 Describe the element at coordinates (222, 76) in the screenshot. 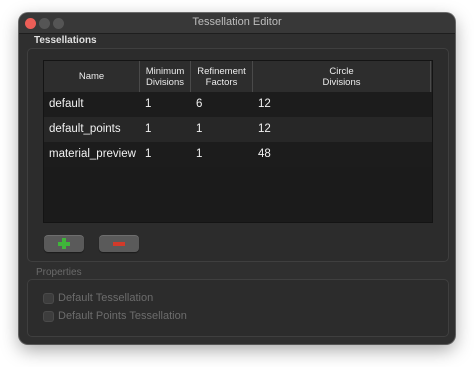

I see `column-header-refinement-factors: Refinement Factors` at that location.